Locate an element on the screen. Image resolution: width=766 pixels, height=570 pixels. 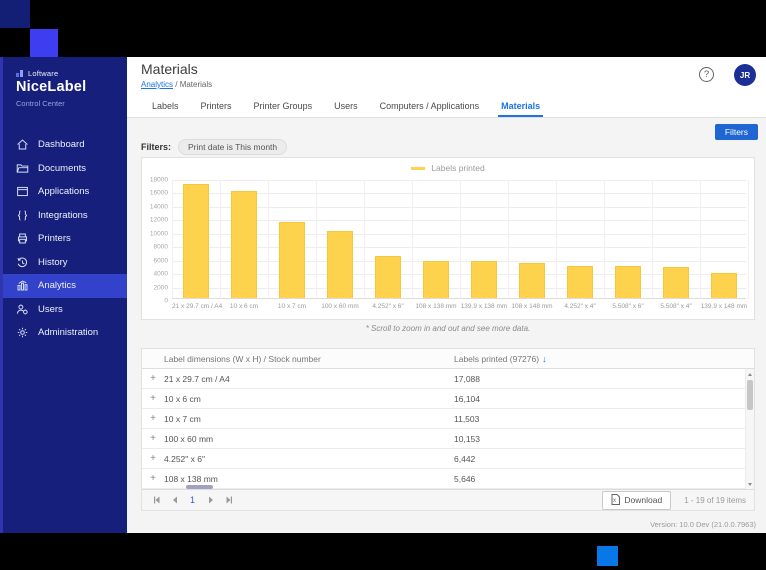
svg-text: x is located at coordinates (614, 501).